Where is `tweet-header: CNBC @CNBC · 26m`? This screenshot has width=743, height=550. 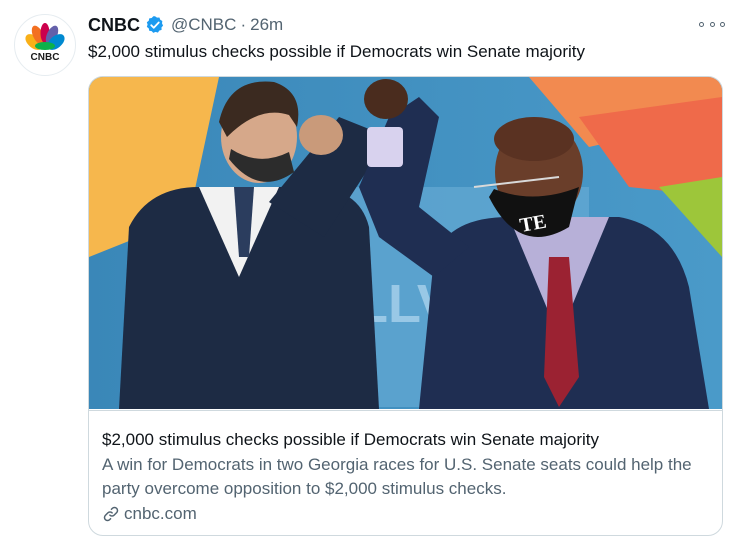
tweet-header: CNBC @CNBC · 26m is located at coordinates (185, 25).